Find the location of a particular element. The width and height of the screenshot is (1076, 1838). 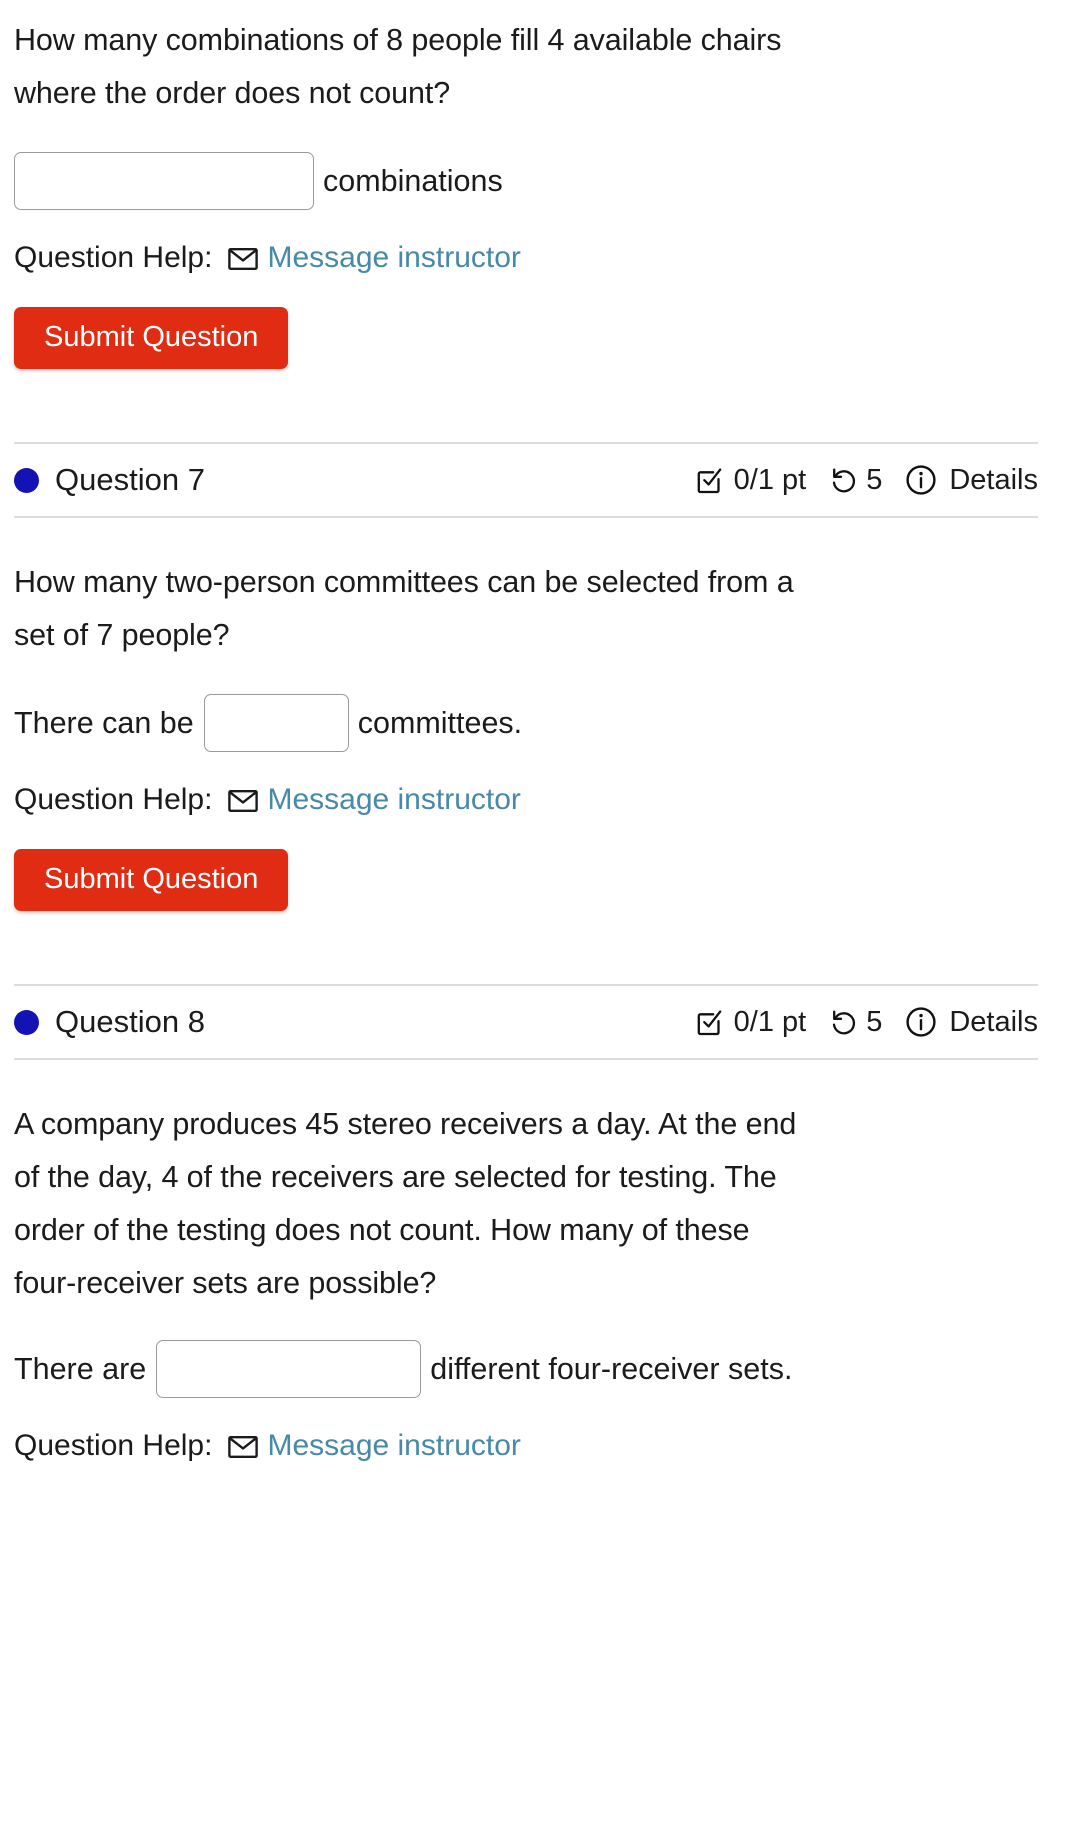

question-8-header-left: Question 8 is located at coordinates (109, 1022).